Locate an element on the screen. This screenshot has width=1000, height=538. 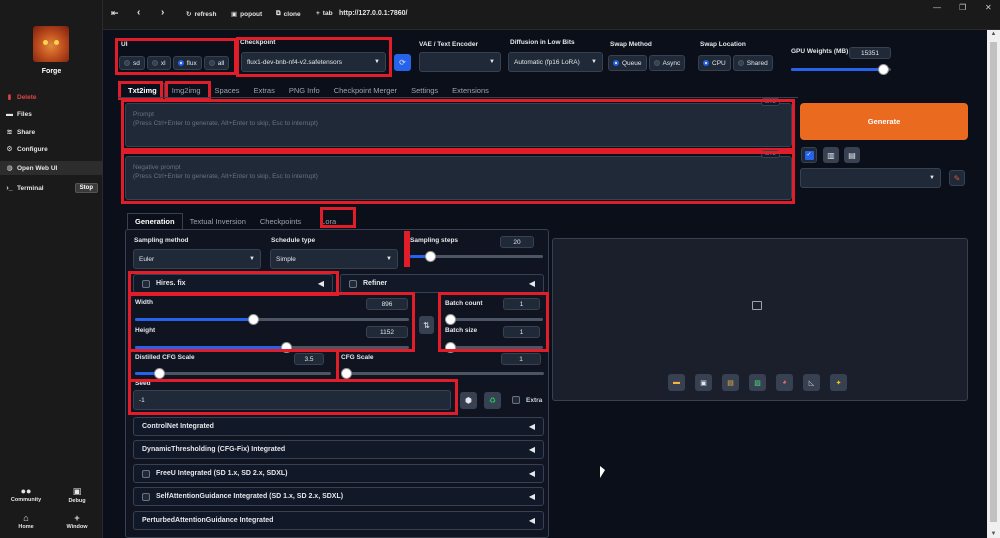
ui-option-xl: xl is located at coordinates (158, 63).